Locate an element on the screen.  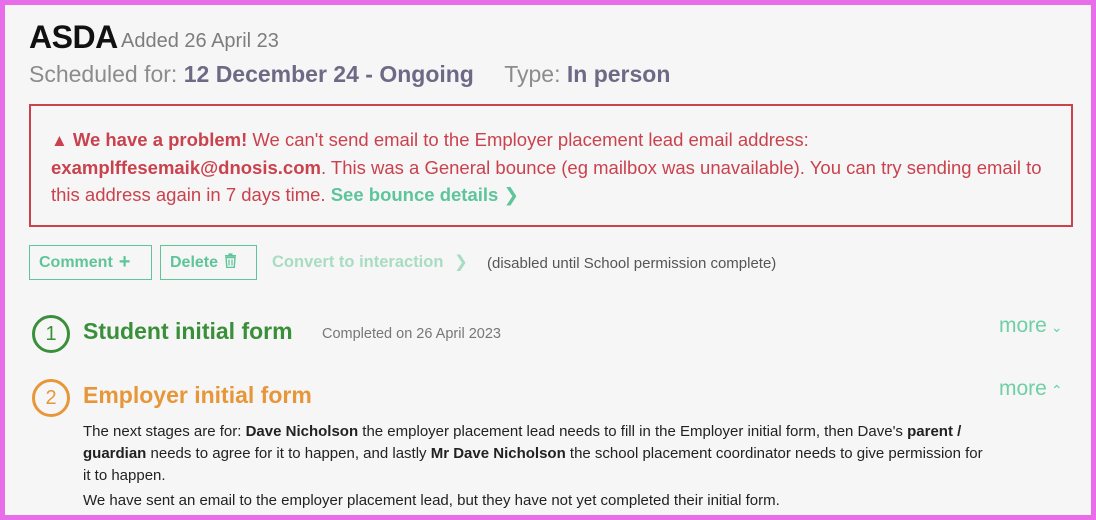
convert-to-interaction-link: Convert to interaction ❯ is located at coordinates (370, 262).